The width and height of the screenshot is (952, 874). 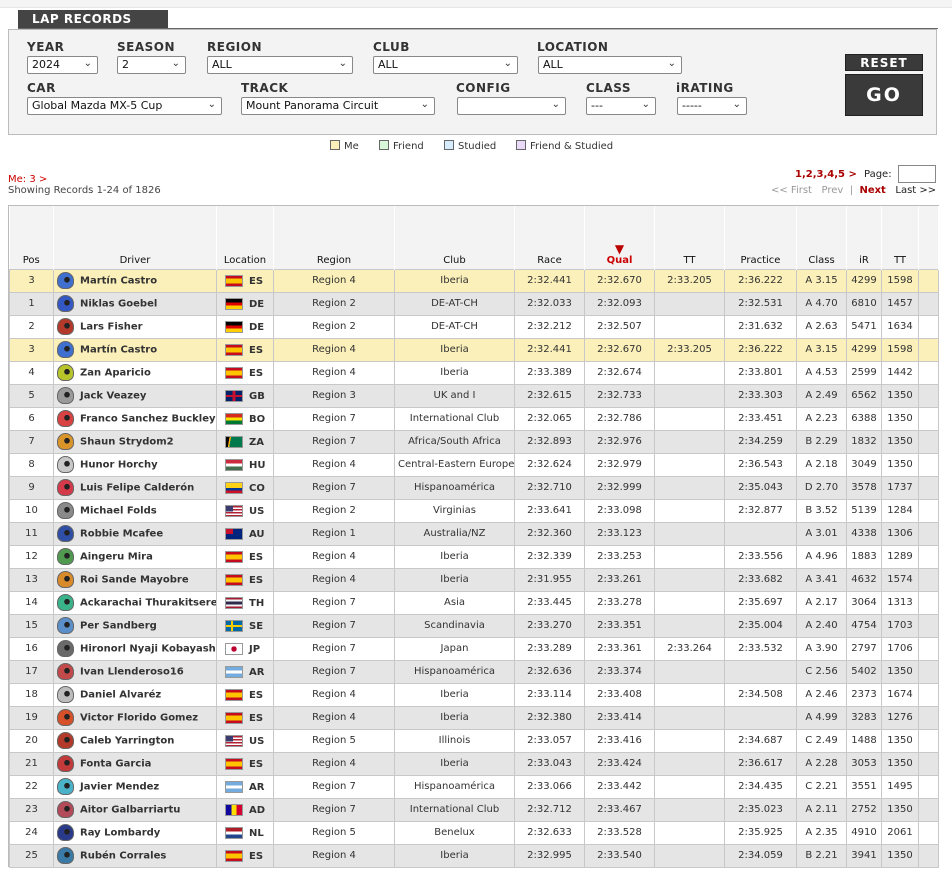 What do you see at coordinates (864, 579) in the screenshot?
I see `cell-irating: 4632` at bounding box center [864, 579].